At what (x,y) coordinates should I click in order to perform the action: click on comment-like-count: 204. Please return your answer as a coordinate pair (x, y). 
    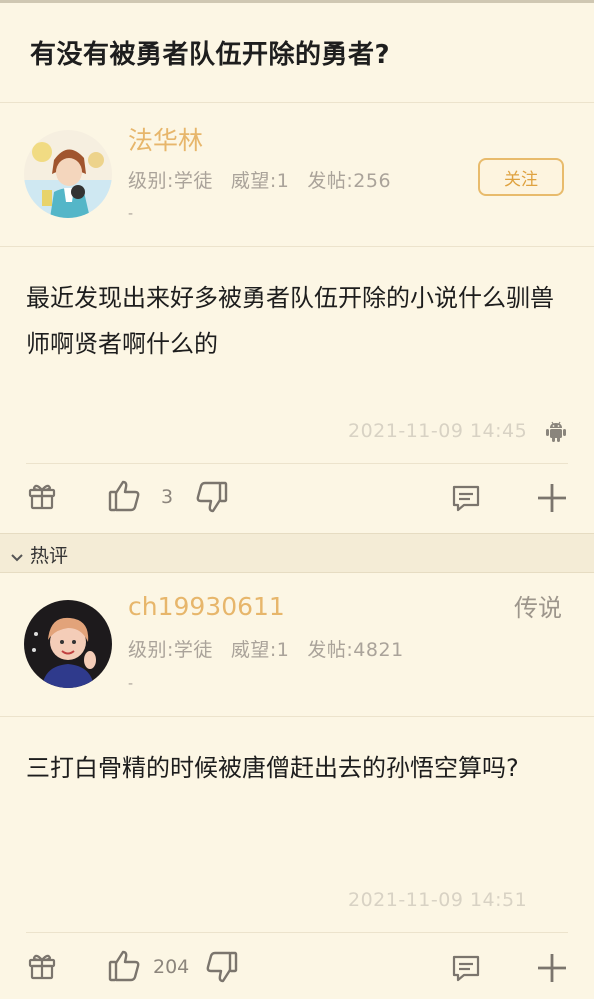
    Looking at the image, I should click on (171, 967).